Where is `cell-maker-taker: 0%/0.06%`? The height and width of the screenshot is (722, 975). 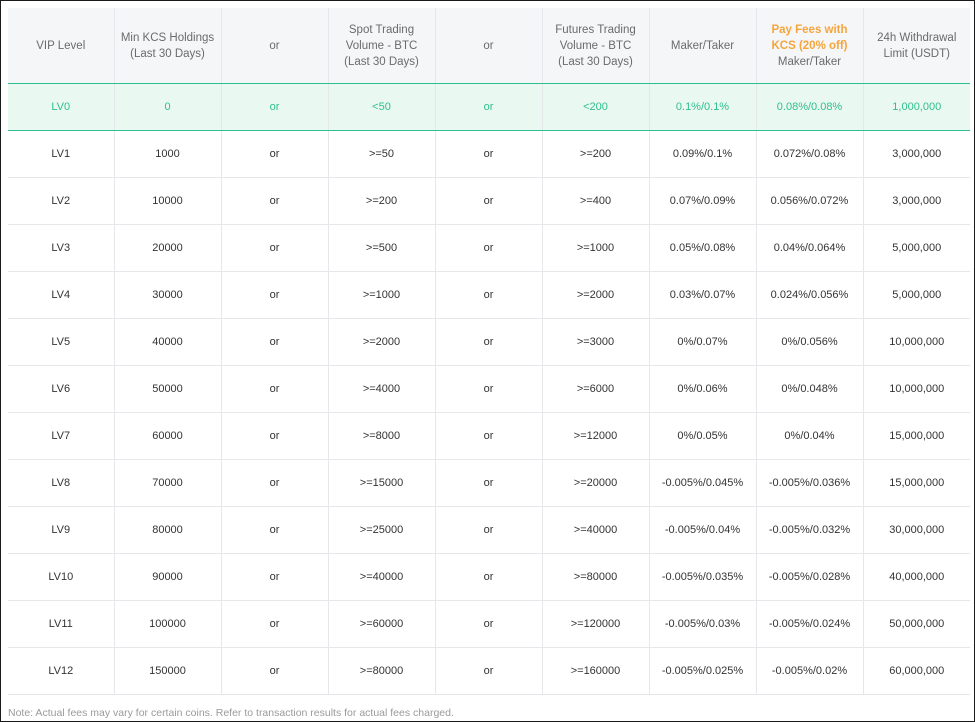 cell-maker-taker: 0%/0.06% is located at coordinates (703, 389).